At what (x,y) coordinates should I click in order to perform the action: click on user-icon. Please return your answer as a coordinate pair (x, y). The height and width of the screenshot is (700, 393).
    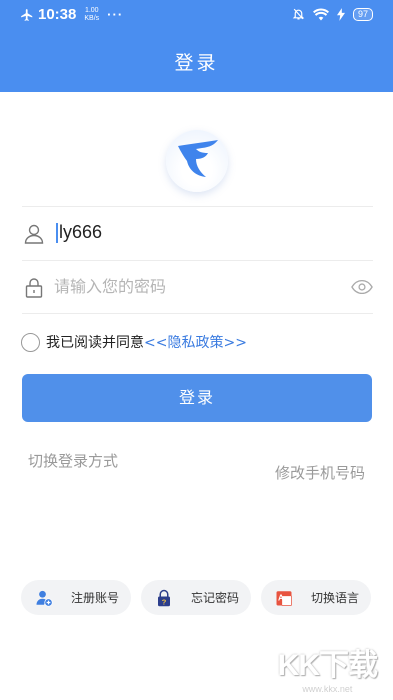
    Looking at the image, I should click on (34, 234).